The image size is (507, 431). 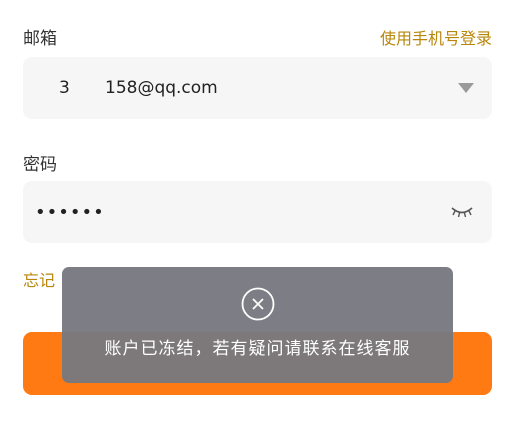 I want to click on password-field: ••••••, so click(x=257, y=212).